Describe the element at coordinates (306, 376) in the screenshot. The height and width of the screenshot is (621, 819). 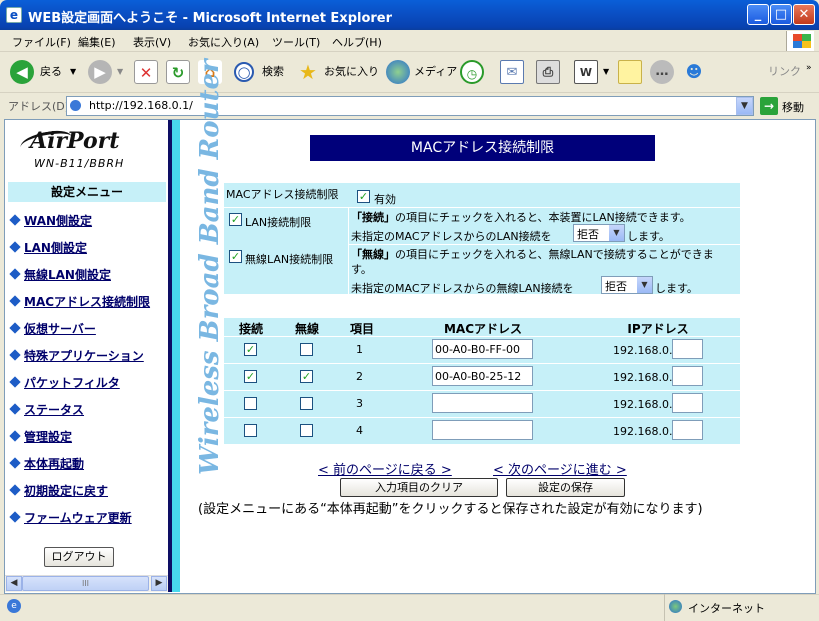
I see `row2-wireless-checkbox: ✓` at that location.